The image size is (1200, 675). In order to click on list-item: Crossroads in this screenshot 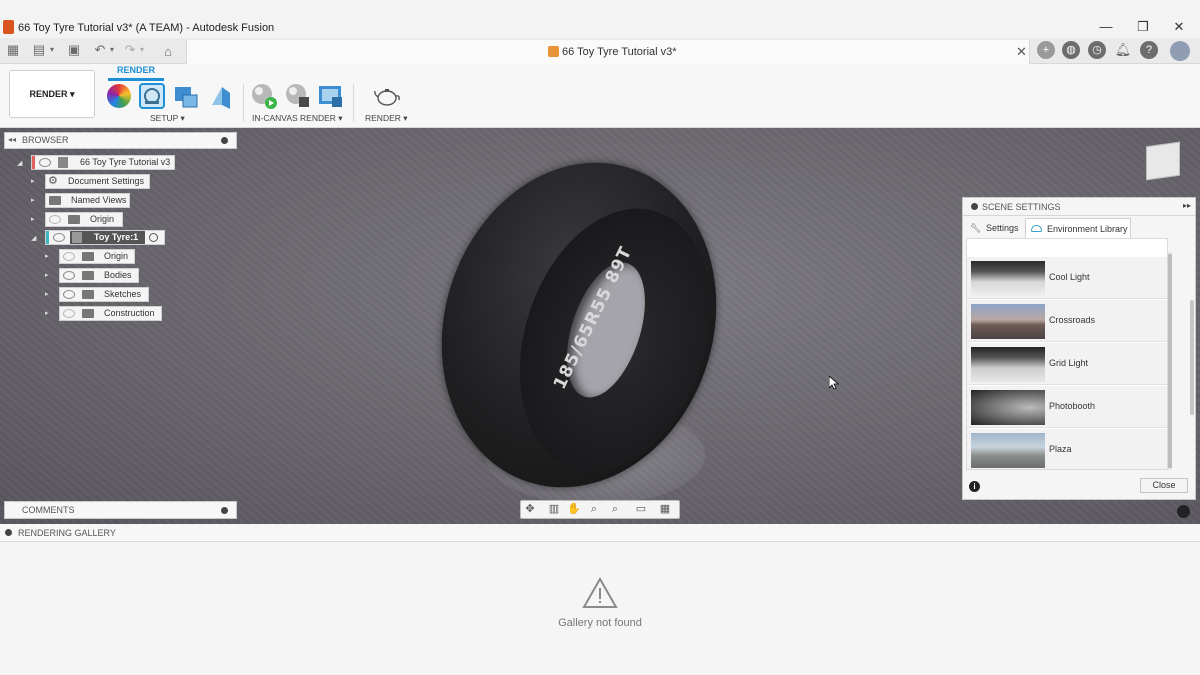, I will do `click(1067, 321)`.